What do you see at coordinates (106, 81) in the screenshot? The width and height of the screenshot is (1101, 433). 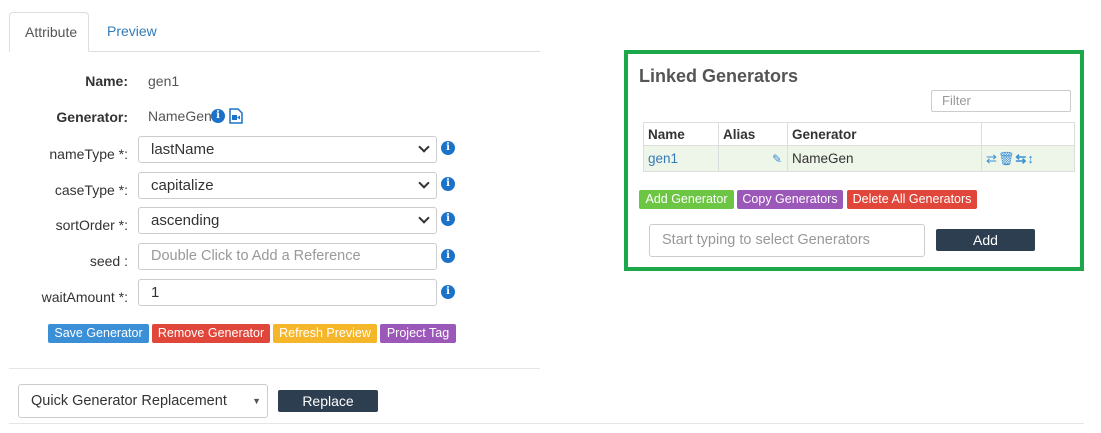 I see `name-label: Name:` at bounding box center [106, 81].